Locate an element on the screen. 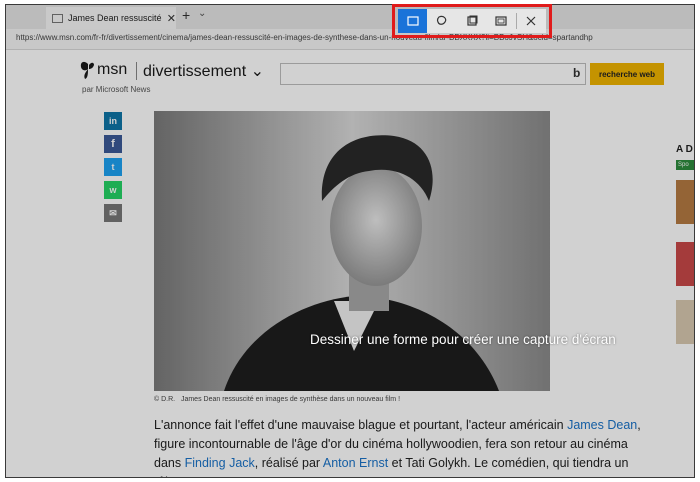 The image size is (700, 482). chevron-down-icon: ⌄ is located at coordinates (257, 71).